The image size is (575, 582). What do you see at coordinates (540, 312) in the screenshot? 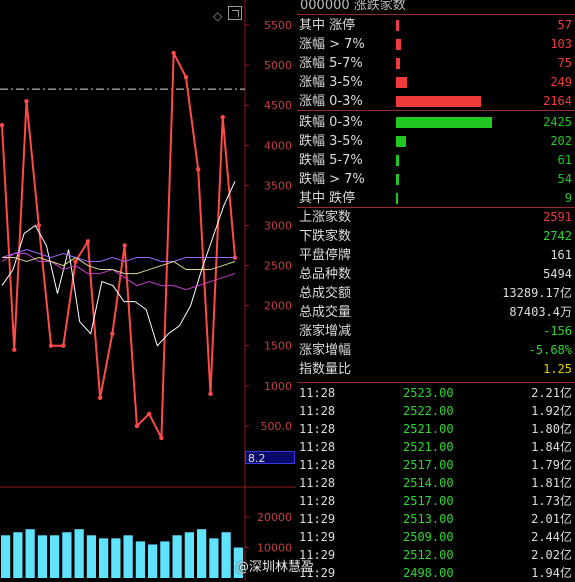
I see `summary-value: 87403.4万` at bounding box center [540, 312].